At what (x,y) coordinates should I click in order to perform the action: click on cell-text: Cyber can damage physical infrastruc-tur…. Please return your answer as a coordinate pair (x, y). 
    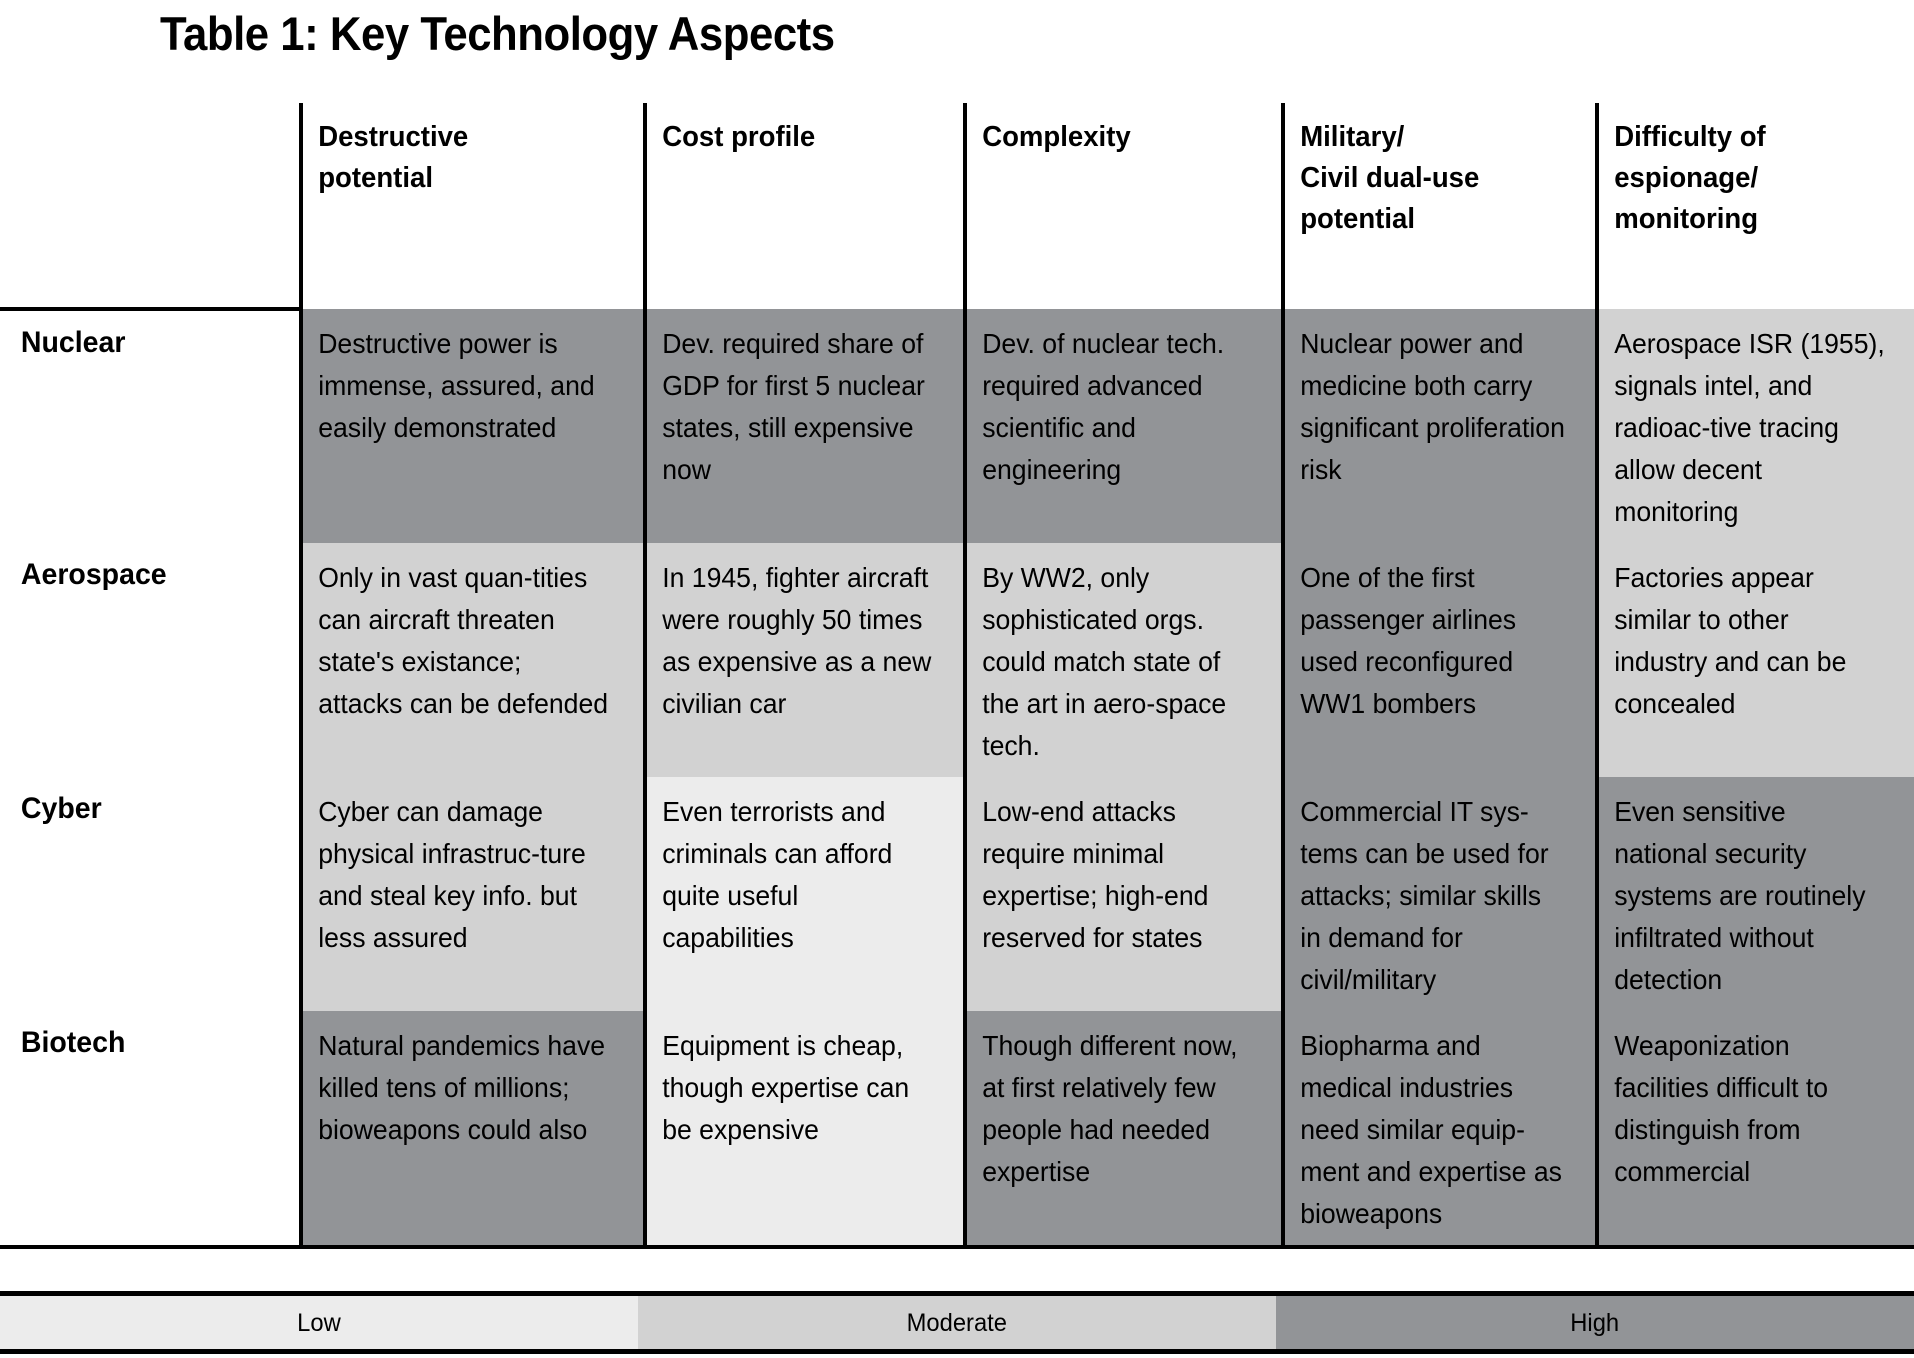
    Looking at the image, I should click on (452, 874).